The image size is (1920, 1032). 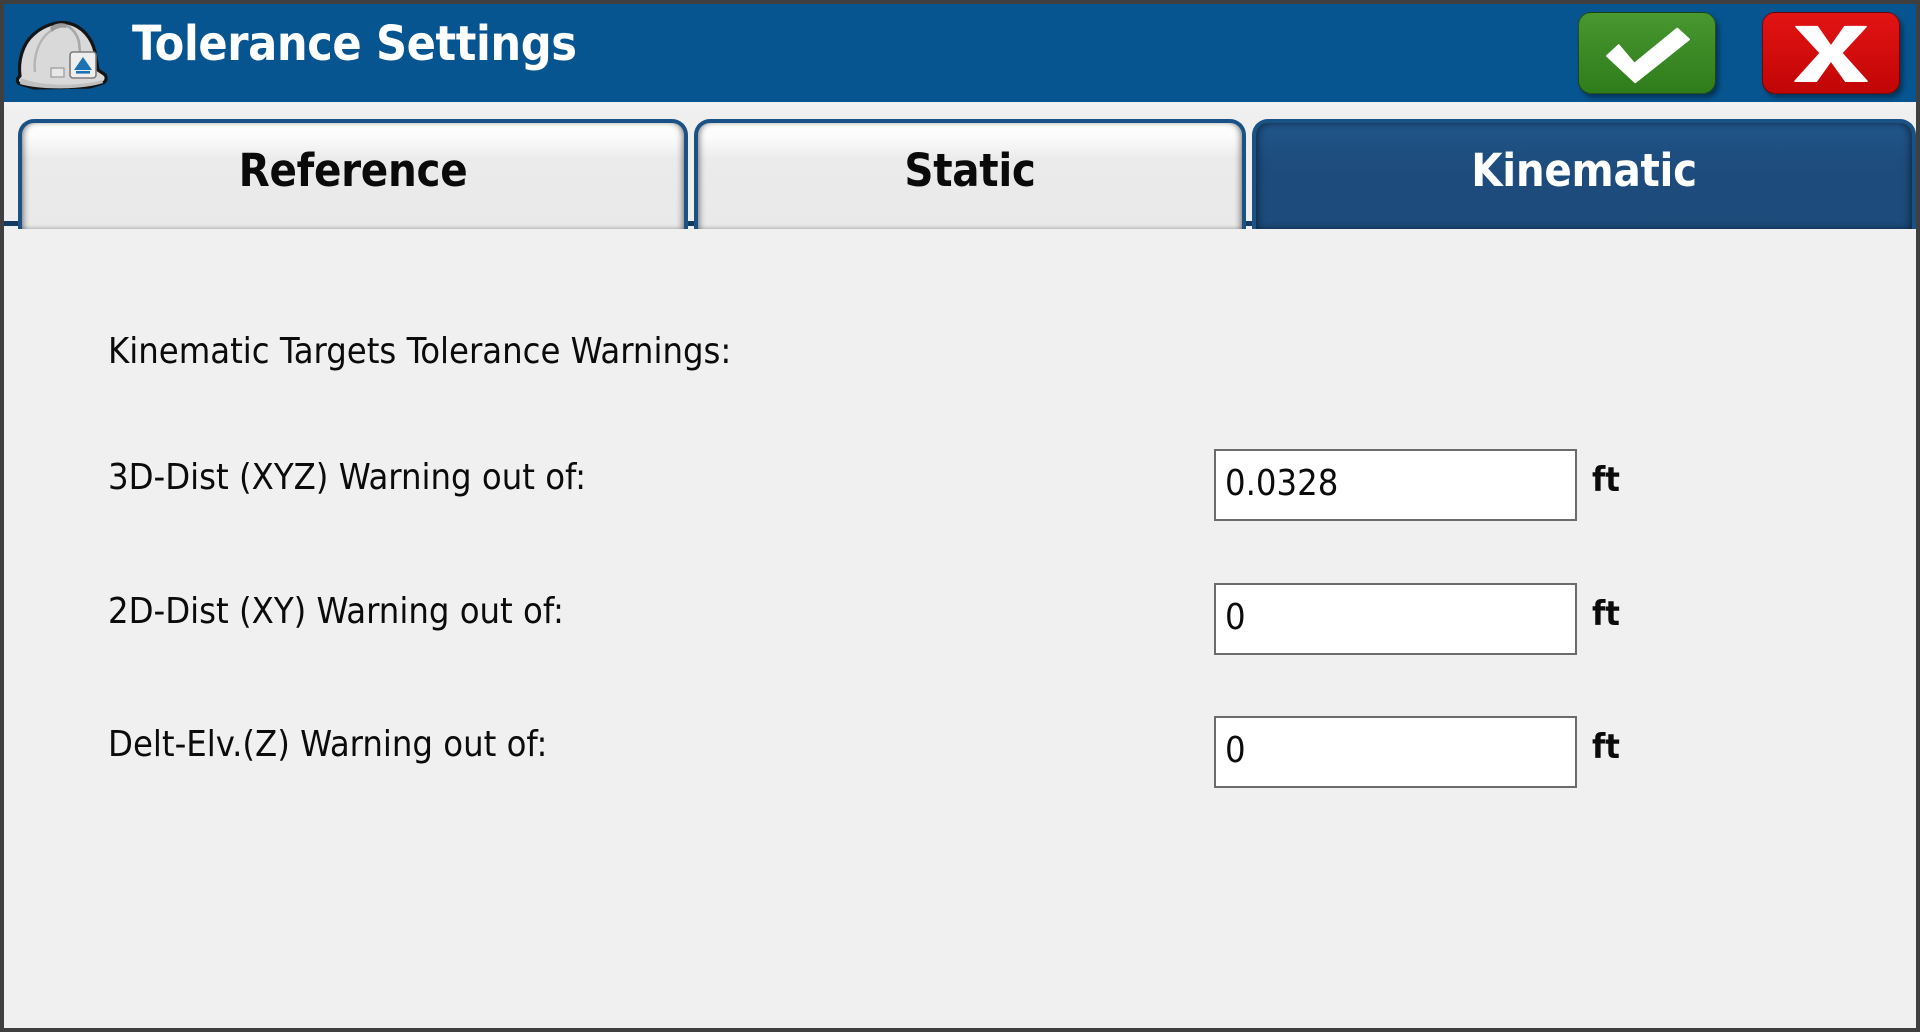 What do you see at coordinates (347, 477) in the screenshot?
I see `field-label-3d-dist: 3D-Dist (XYZ) Warning out of:` at bounding box center [347, 477].